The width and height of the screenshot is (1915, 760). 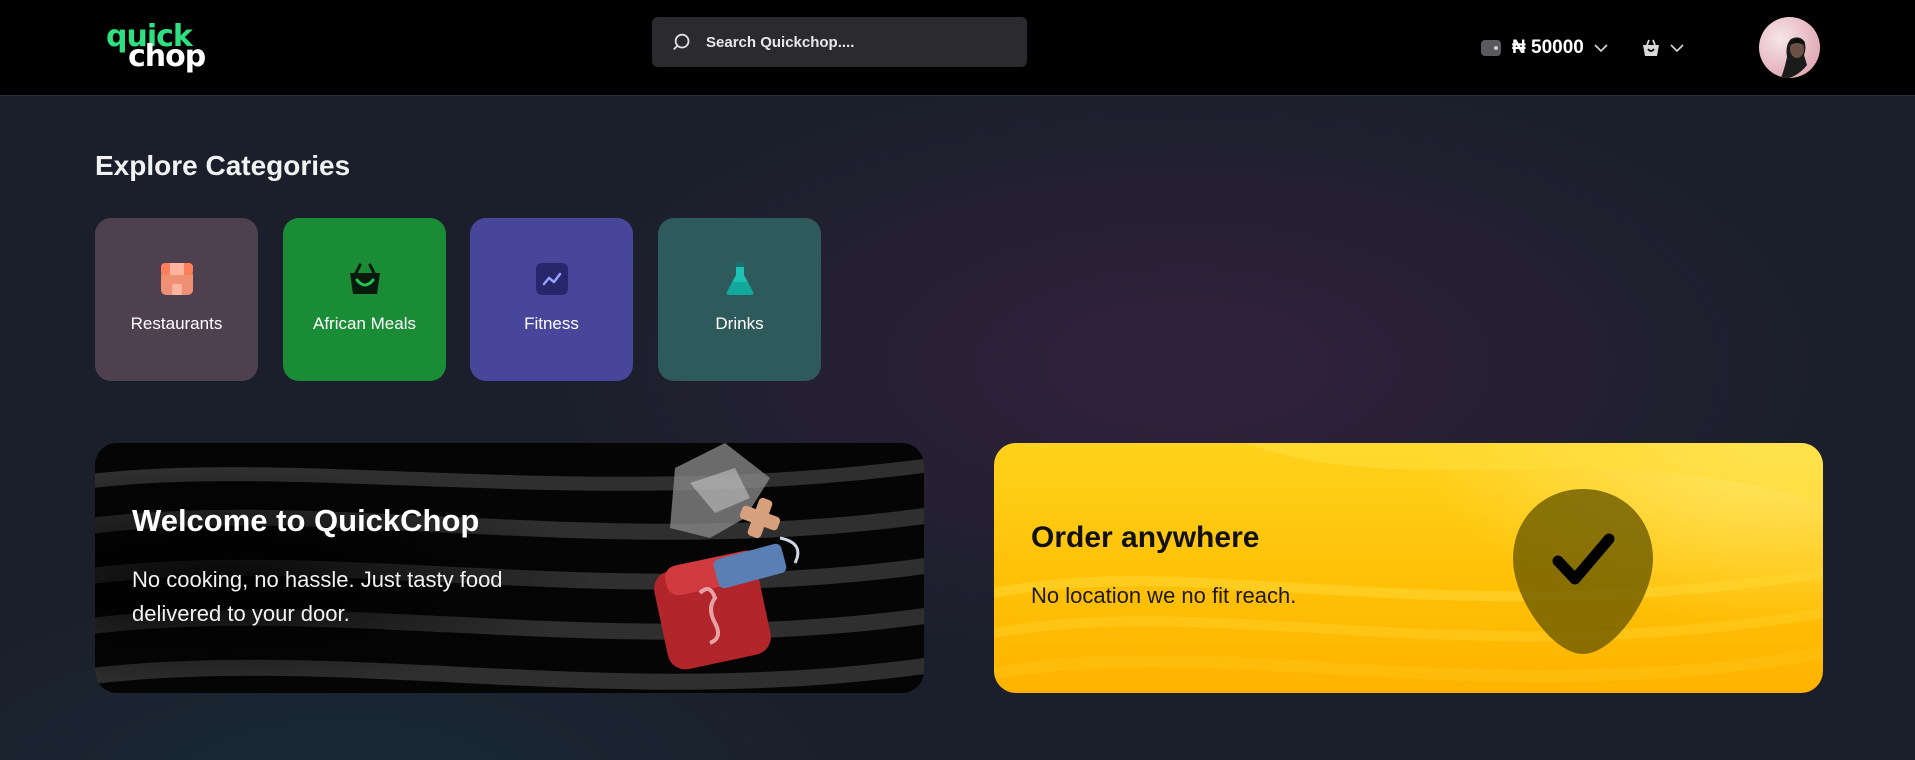 I want to click on user-photo, so click(x=1794, y=57).